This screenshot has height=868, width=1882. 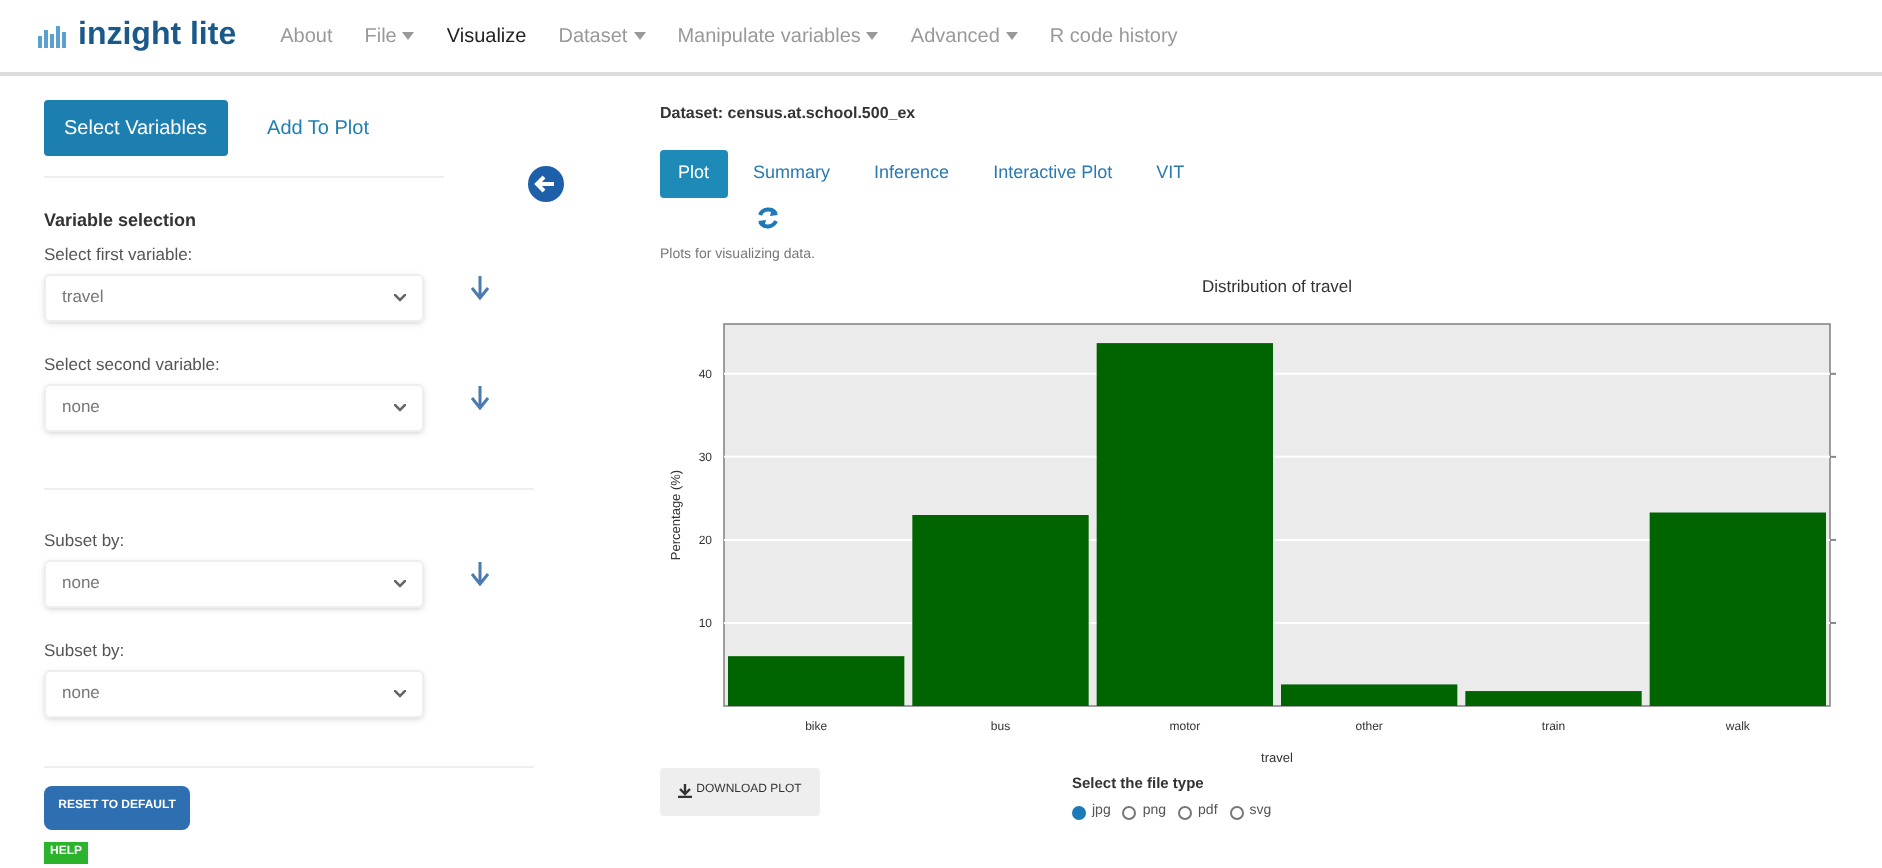 I want to click on nav-menu-item: File, so click(x=389, y=36).